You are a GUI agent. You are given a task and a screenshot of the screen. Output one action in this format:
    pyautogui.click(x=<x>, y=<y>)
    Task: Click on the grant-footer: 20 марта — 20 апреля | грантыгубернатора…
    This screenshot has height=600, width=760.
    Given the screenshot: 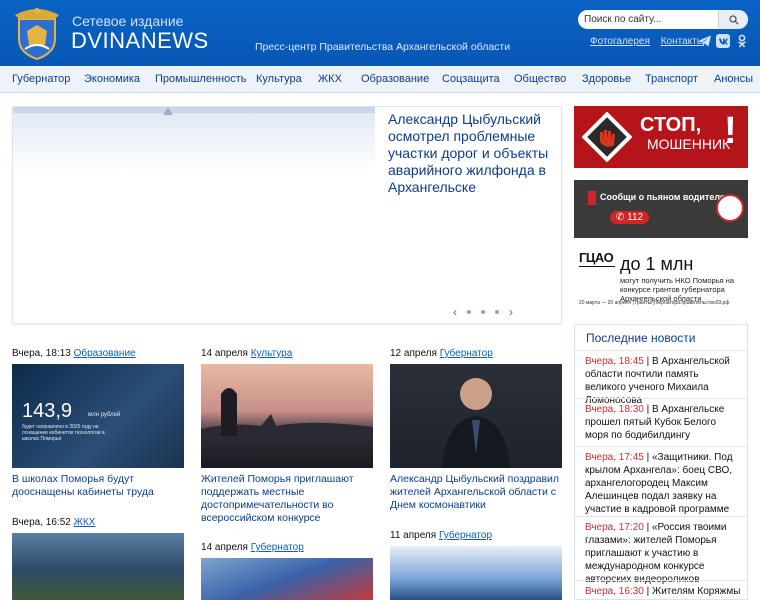 What is the action you would take?
    pyautogui.click(x=654, y=303)
    